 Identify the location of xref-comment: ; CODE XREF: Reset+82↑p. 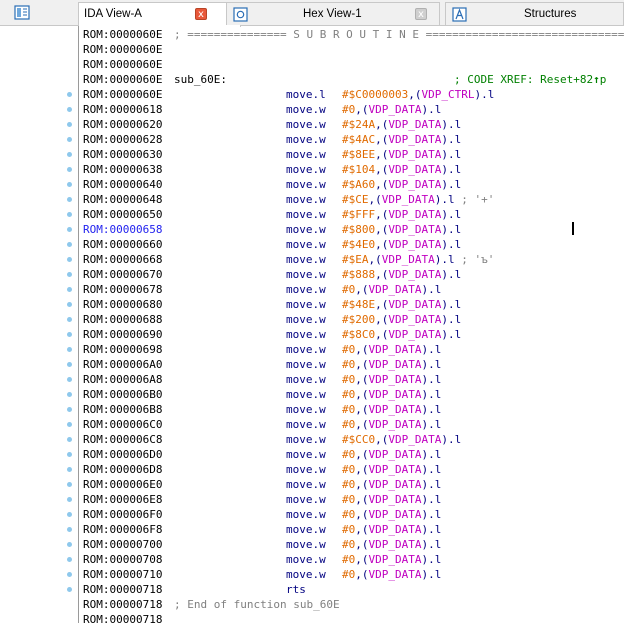
(530, 79).